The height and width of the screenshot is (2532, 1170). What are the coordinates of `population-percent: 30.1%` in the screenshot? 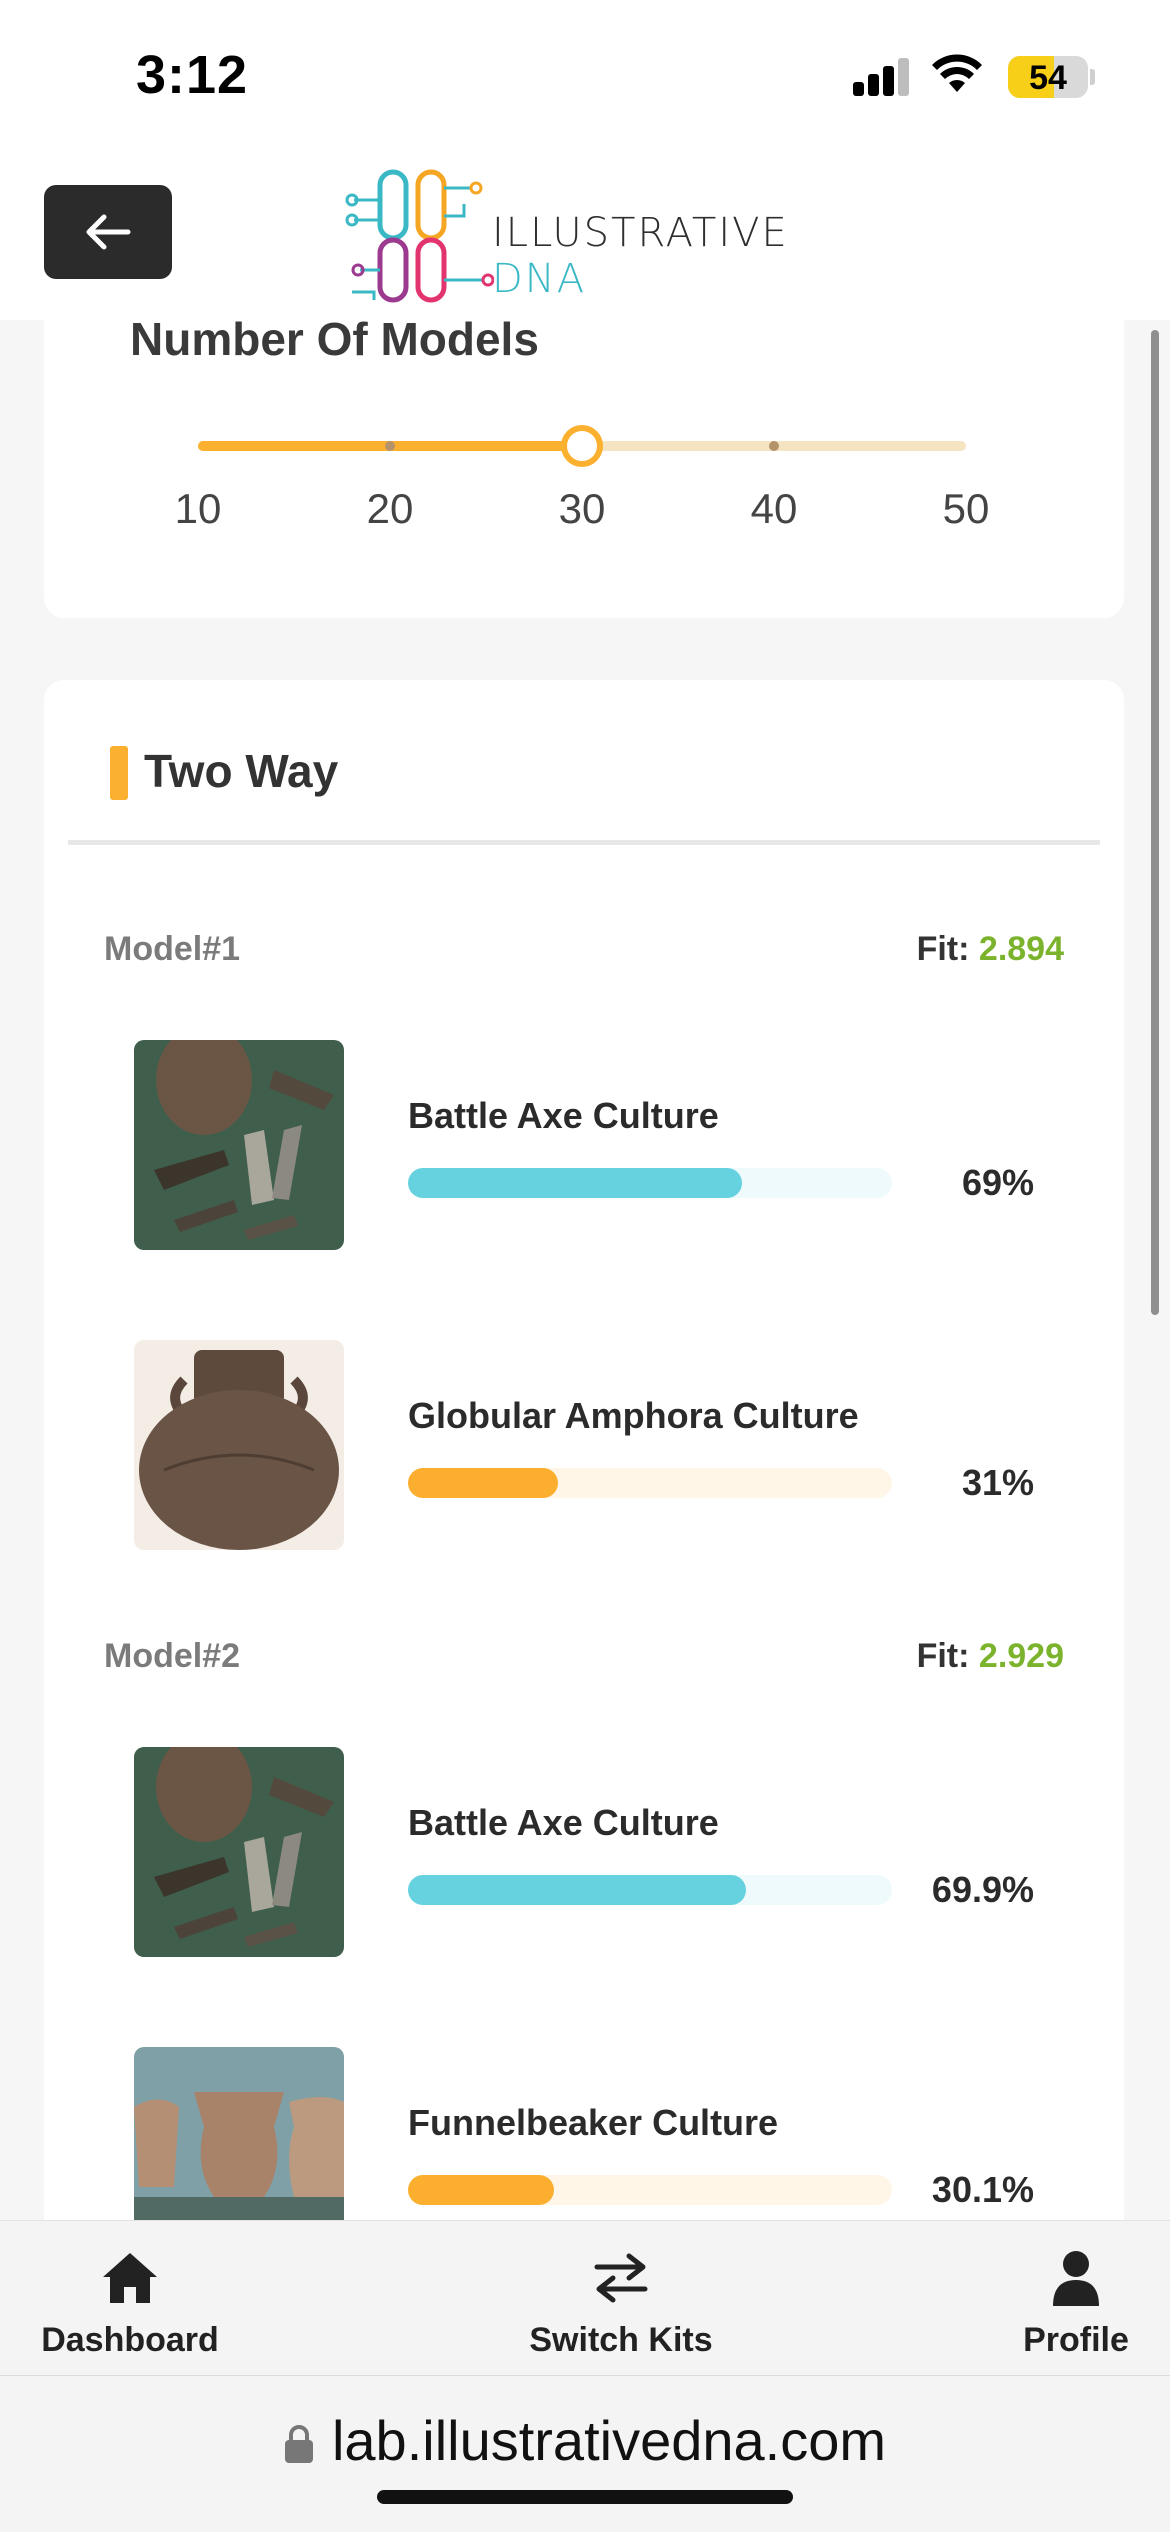 It's located at (982, 2189).